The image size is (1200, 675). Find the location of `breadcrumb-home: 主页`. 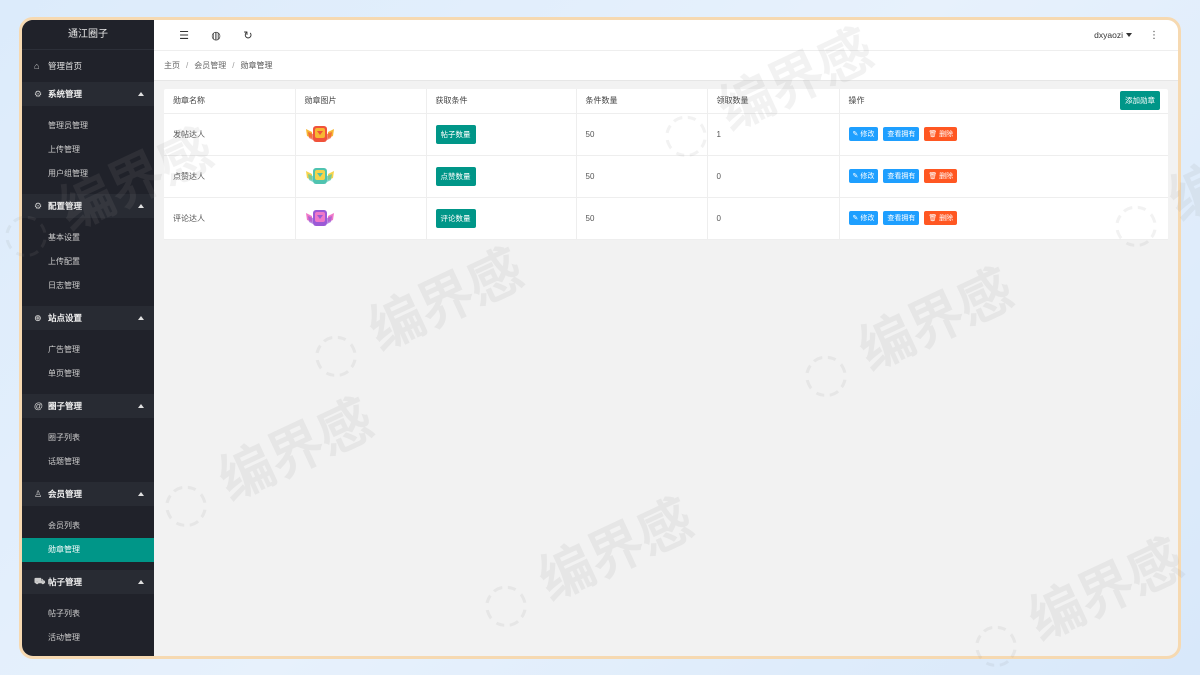

breadcrumb-home: 主页 is located at coordinates (172, 65).